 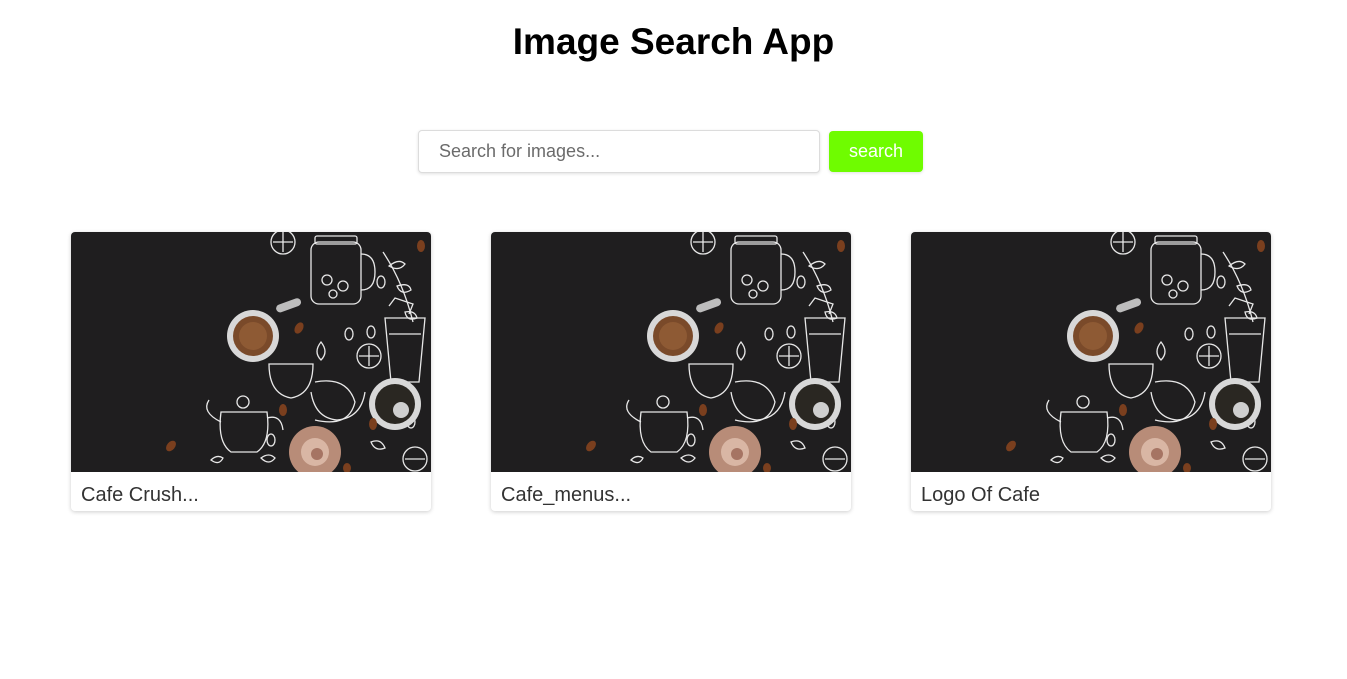 I want to click on result-card: Logo Of Cafe, so click(x=1091, y=371).